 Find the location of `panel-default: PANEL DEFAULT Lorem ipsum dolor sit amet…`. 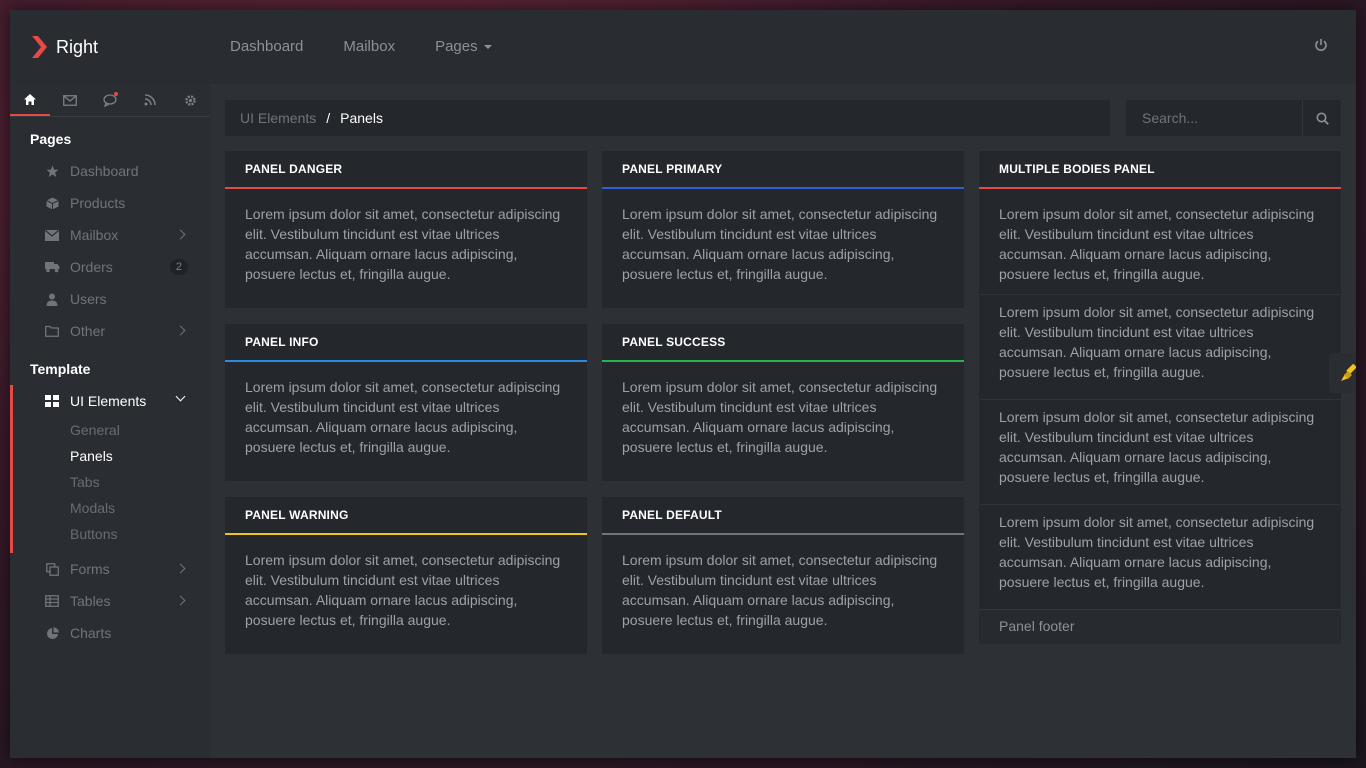

panel-default: PANEL DEFAULT Lorem ipsum dolor sit amet… is located at coordinates (783, 575).